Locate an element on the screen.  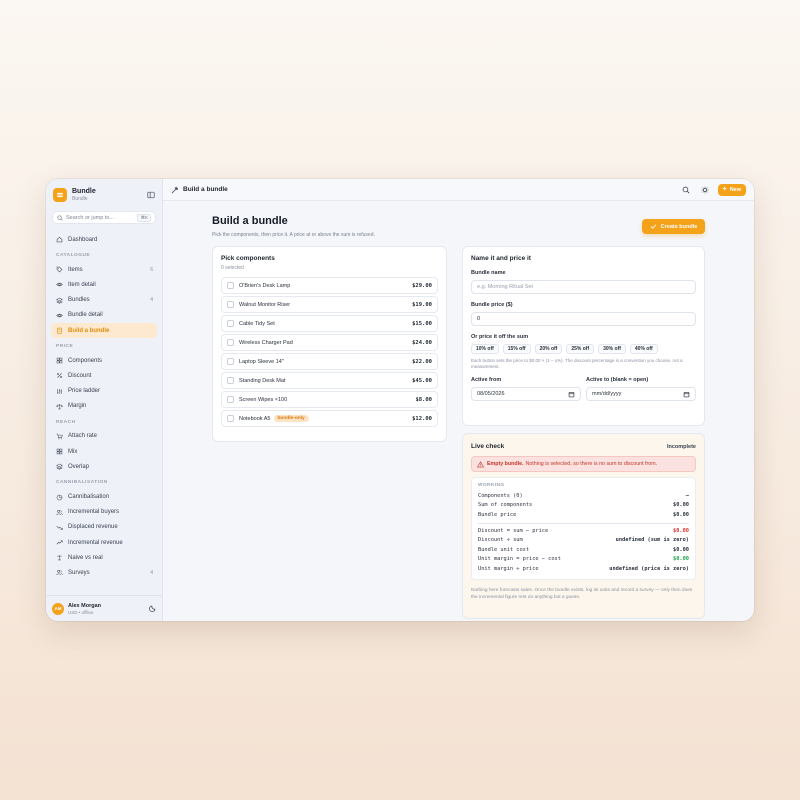
sidebar-item-label: Mix is located at coordinates (73, 451).